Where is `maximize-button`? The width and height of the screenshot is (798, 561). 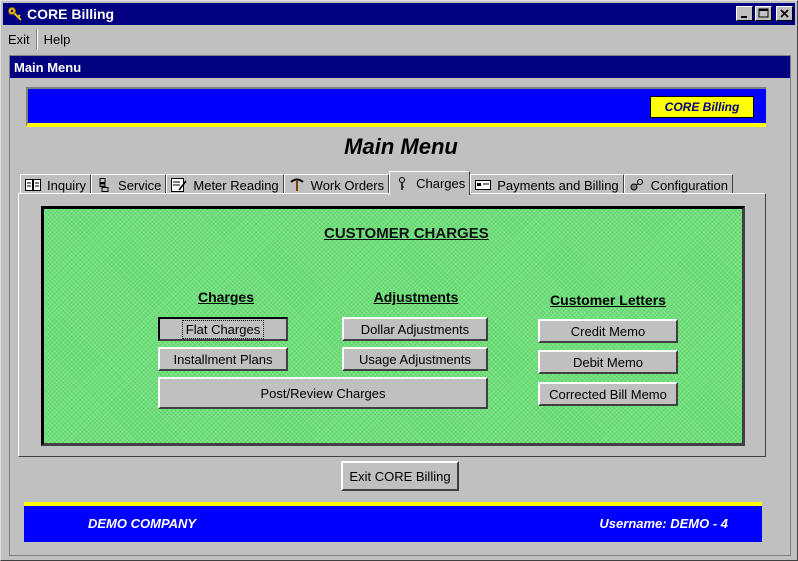
maximize-button is located at coordinates (763, 13).